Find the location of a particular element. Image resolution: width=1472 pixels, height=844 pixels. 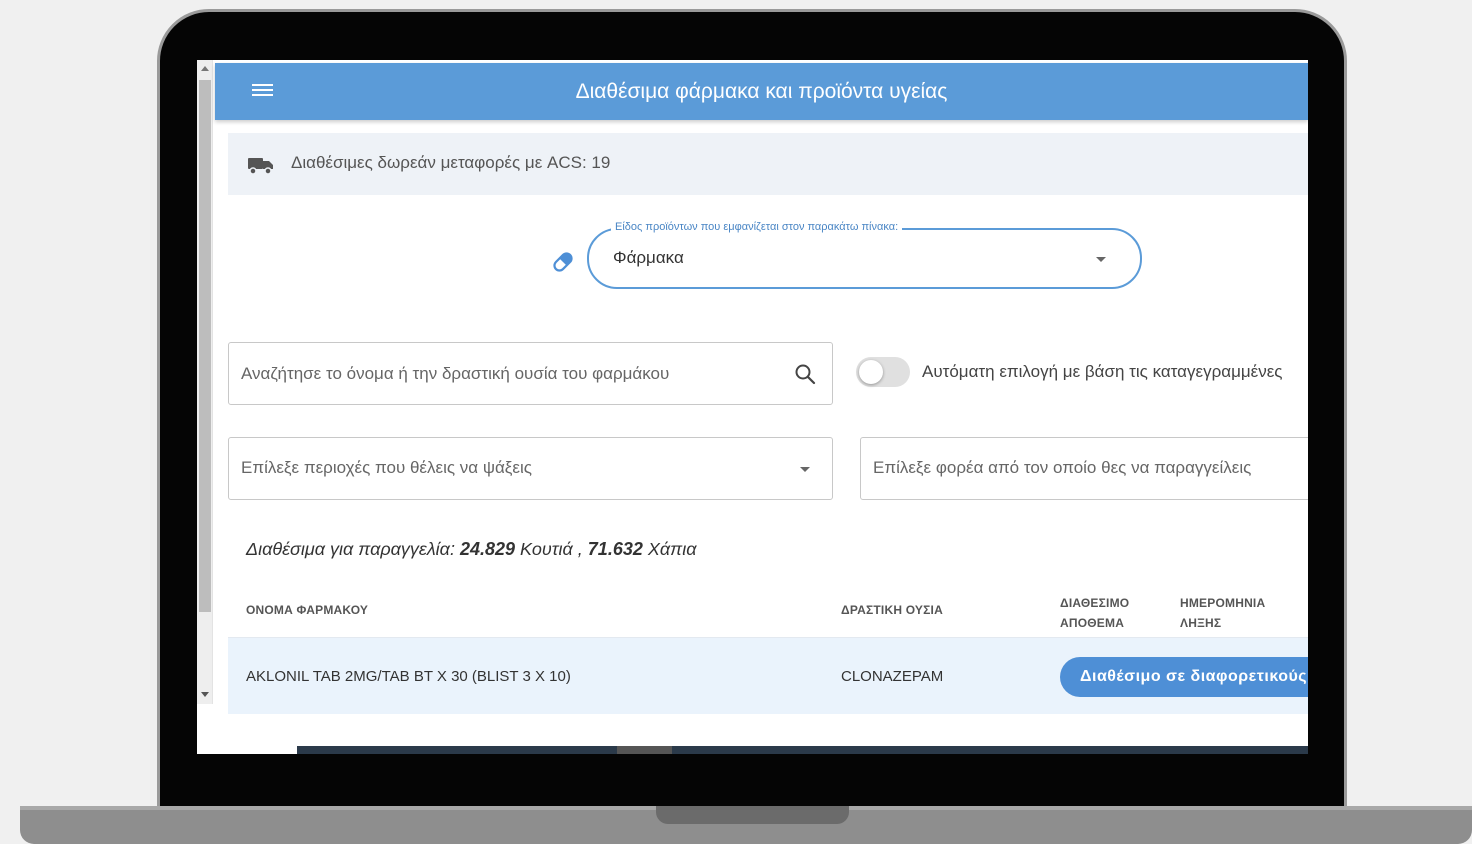

column-header-stock-line1: ΔΙΑΘΕΣΙΜΟ is located at coordinates (1095, 603).